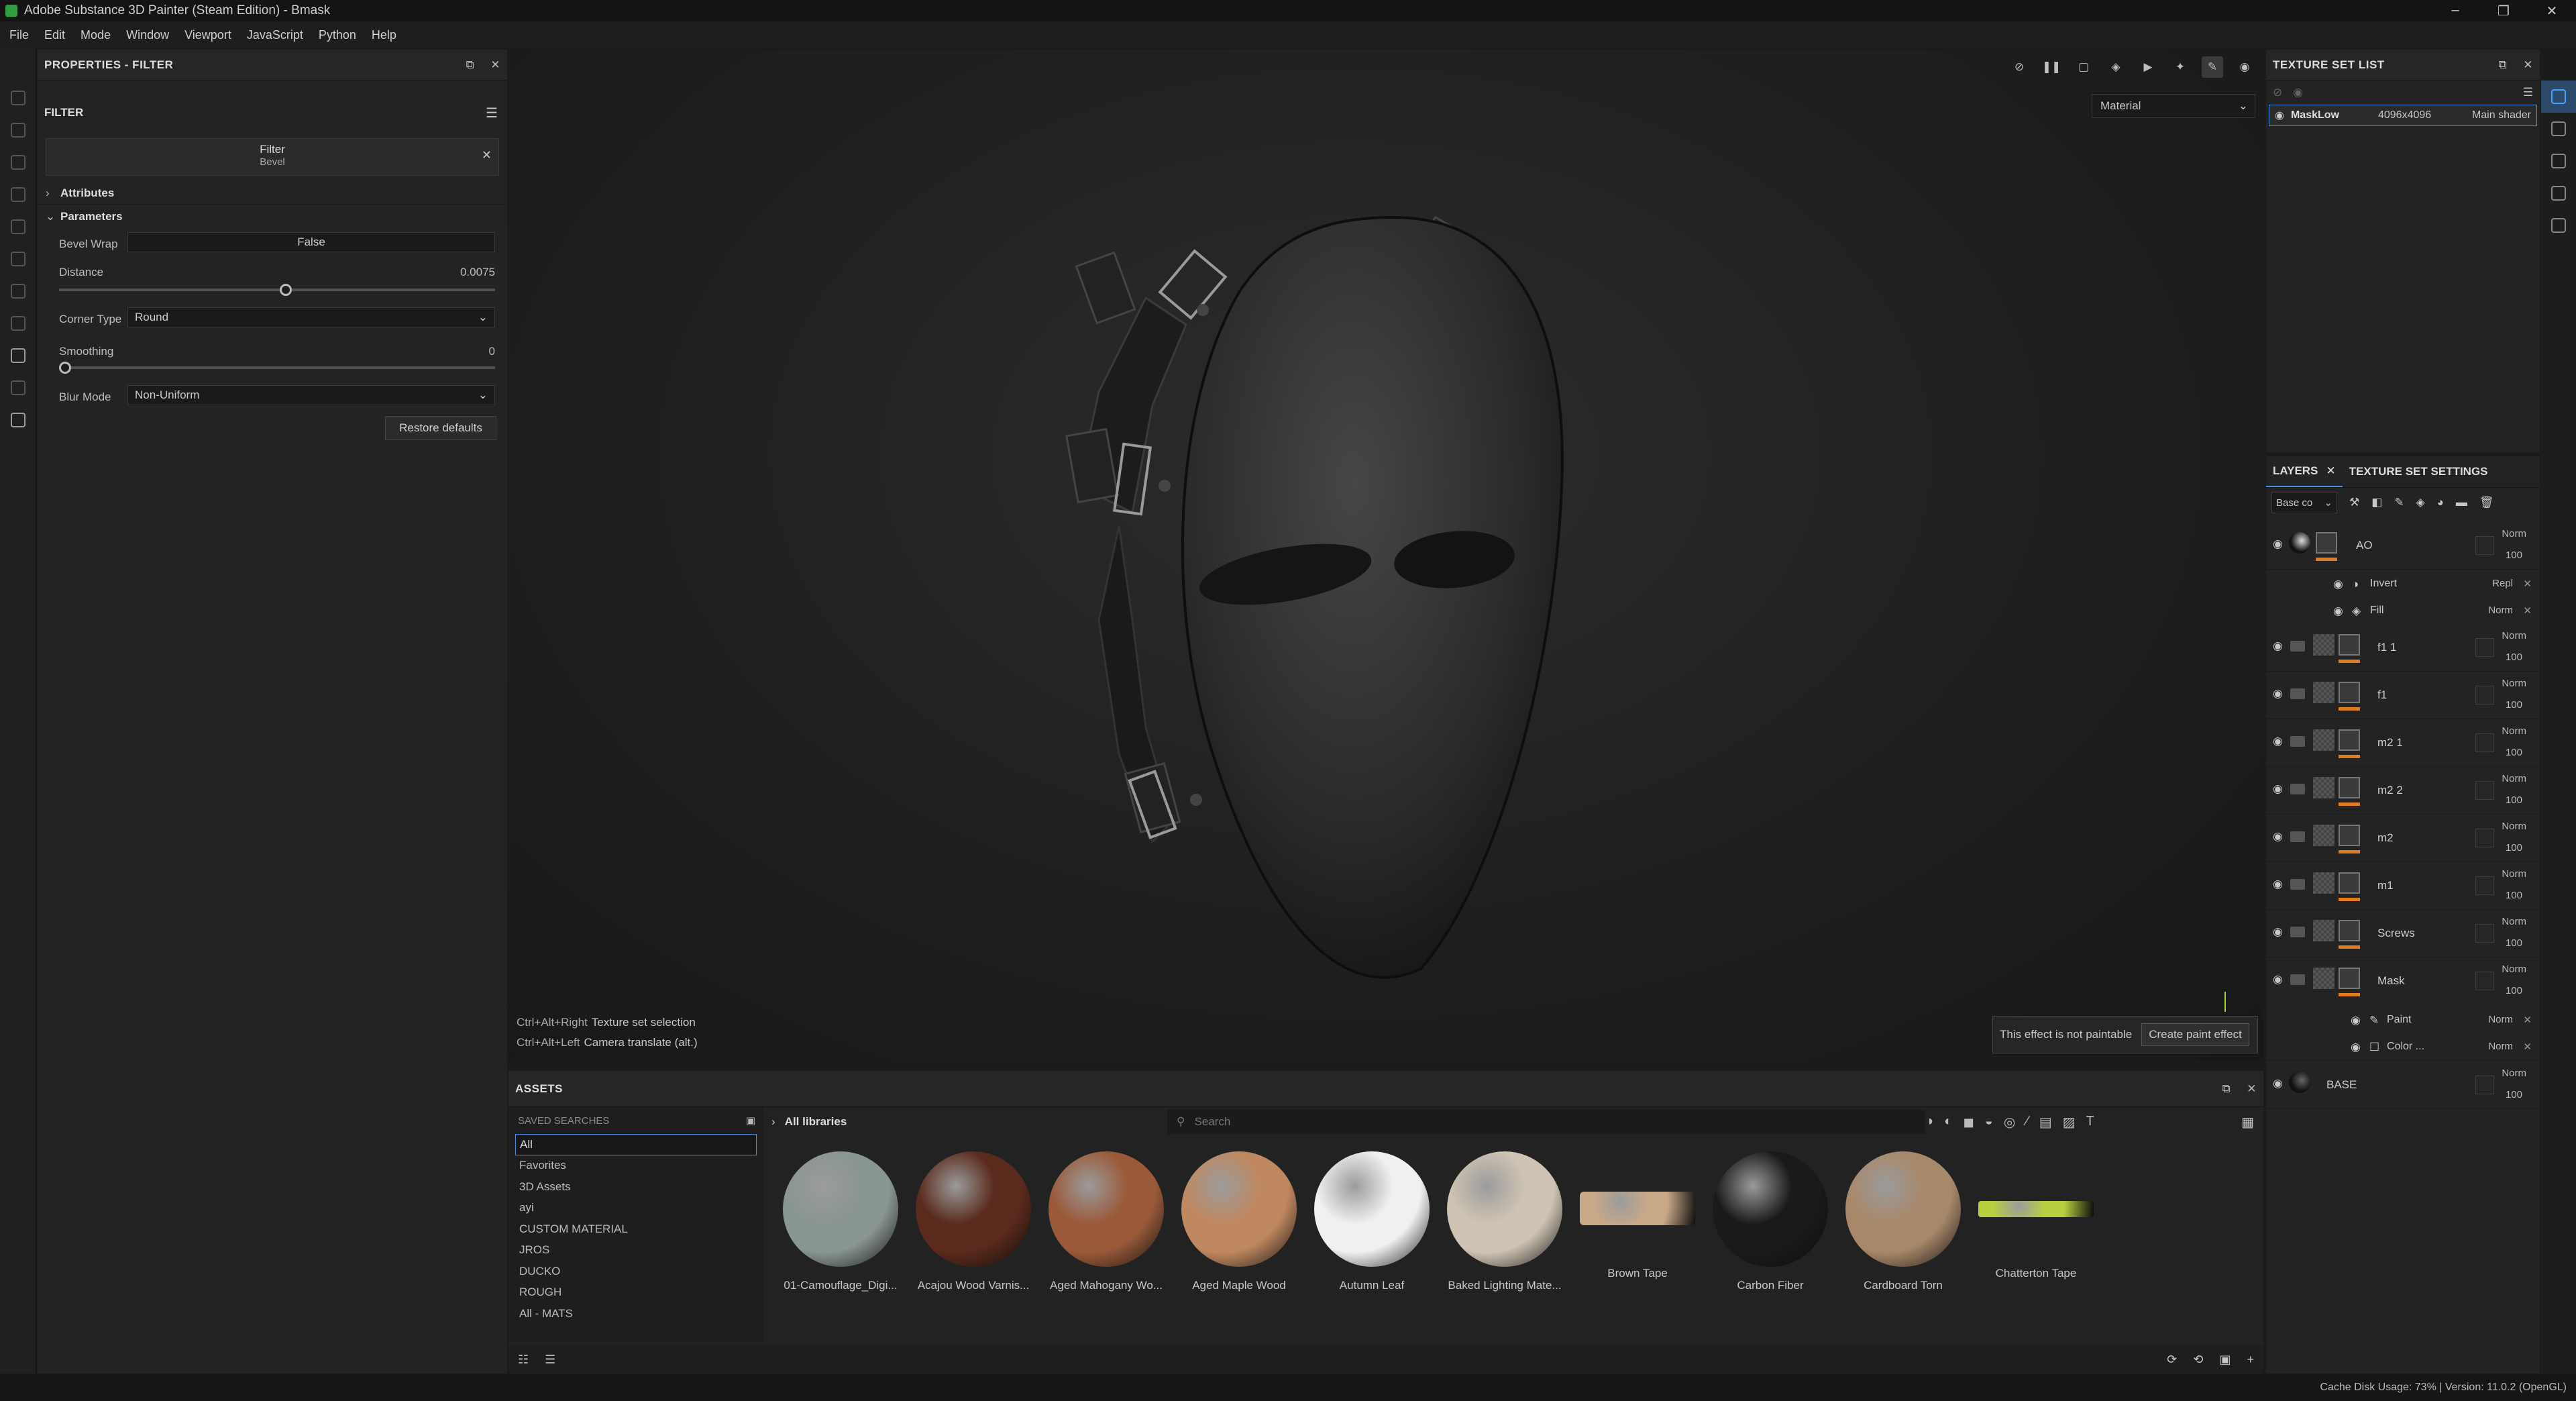 Image resolution: width=2576 pixels, height=1401 pixels. I want to click on layer-name: f1 1, so click(2386, 647).